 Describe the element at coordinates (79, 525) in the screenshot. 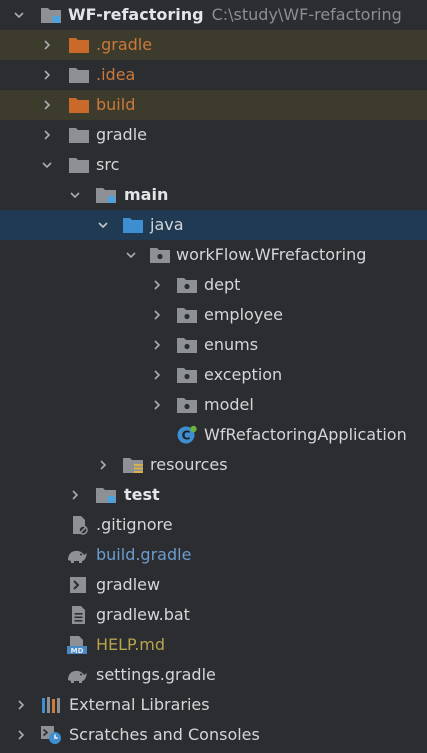

I see `ignore-file-icon` at that location.